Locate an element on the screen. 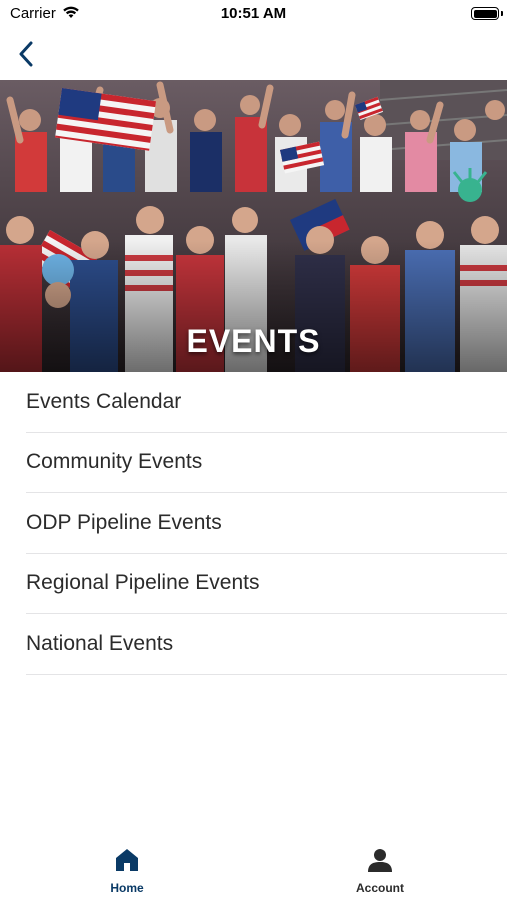  list-item-label: Events Calendar is located at coordinates (104, 401).